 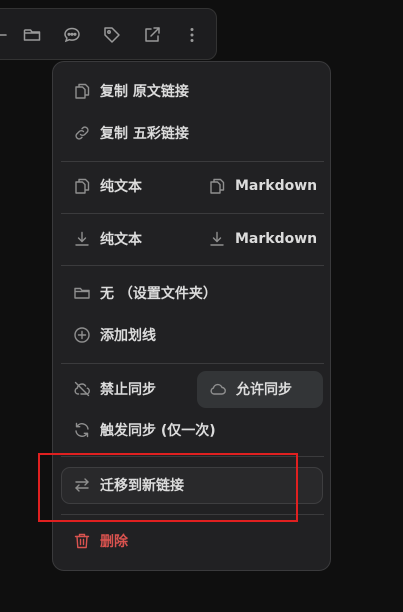 What do you see at coordinates (218, 389) in the screenshot?
I see `cloud-icon` at bounding box center [218, 389].